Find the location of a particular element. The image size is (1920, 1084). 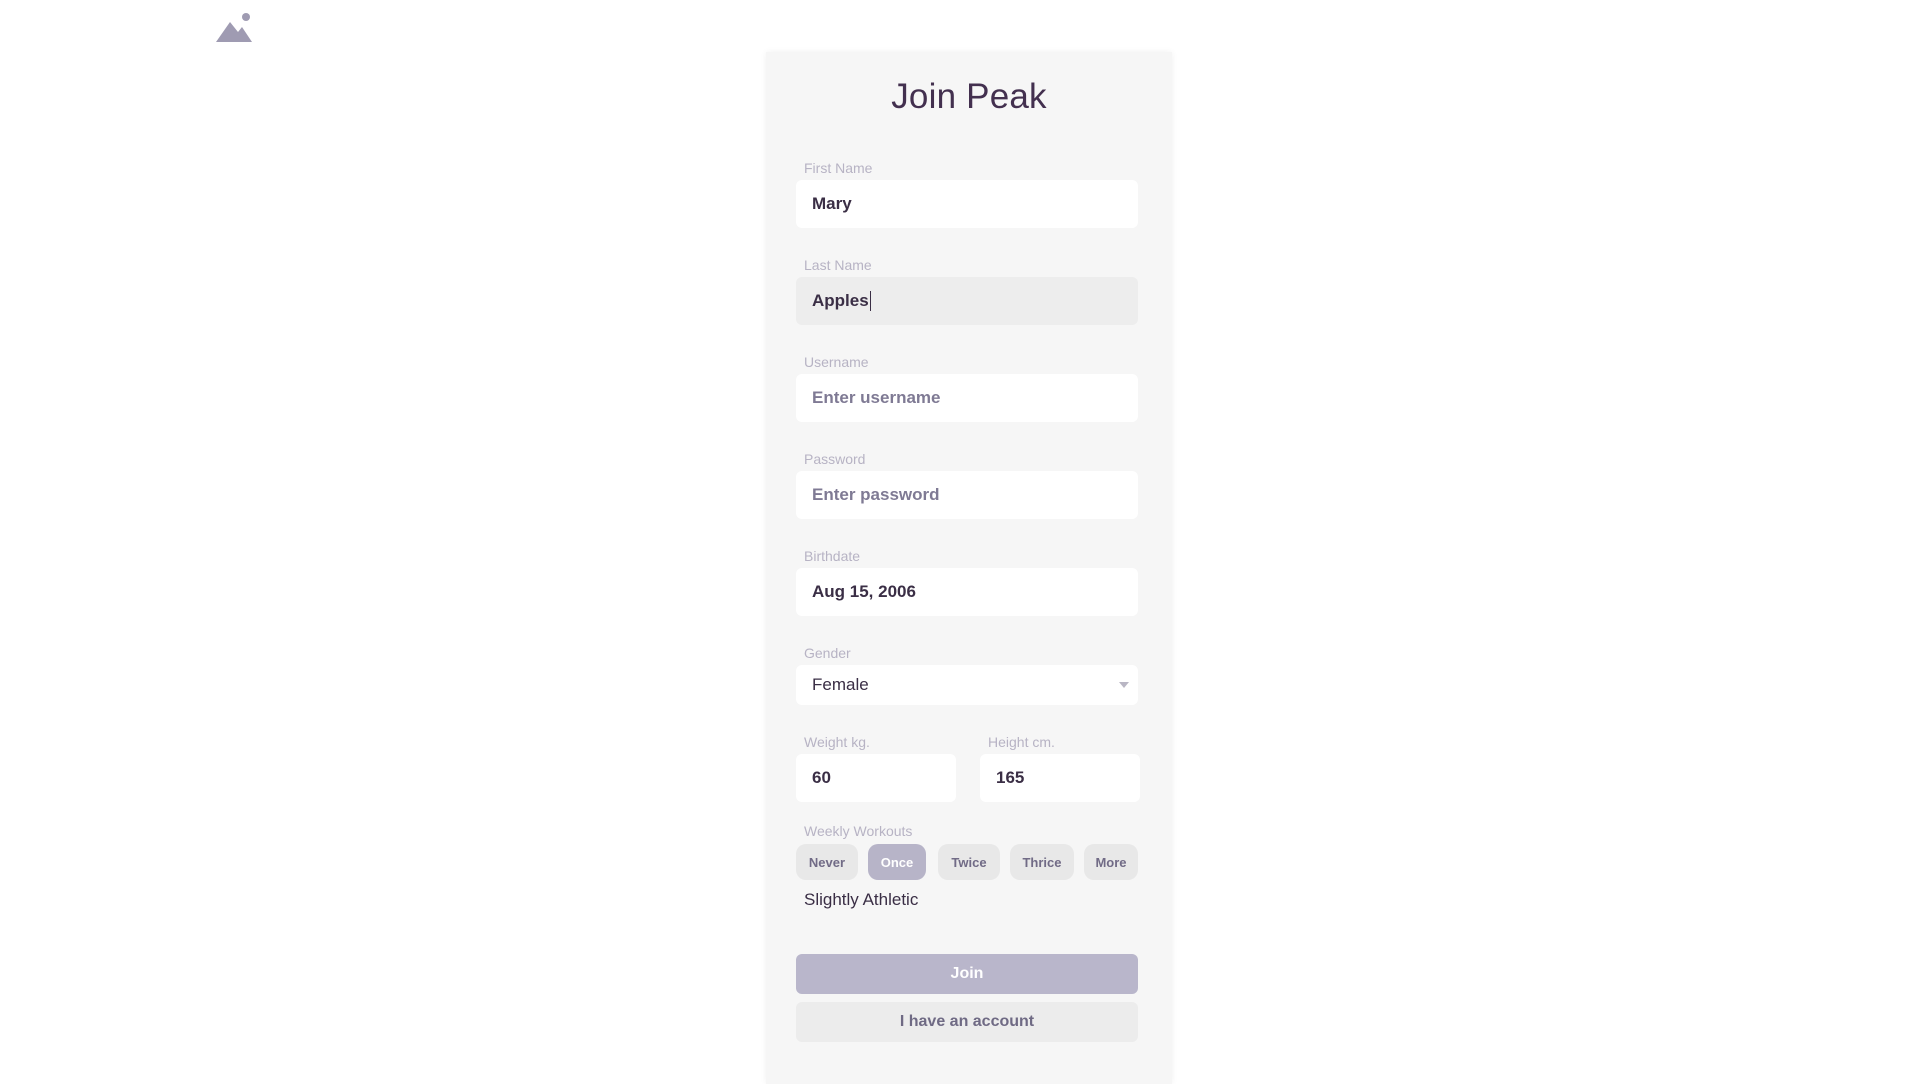

workout-option-never: Never is located at coordinates (827, 862).